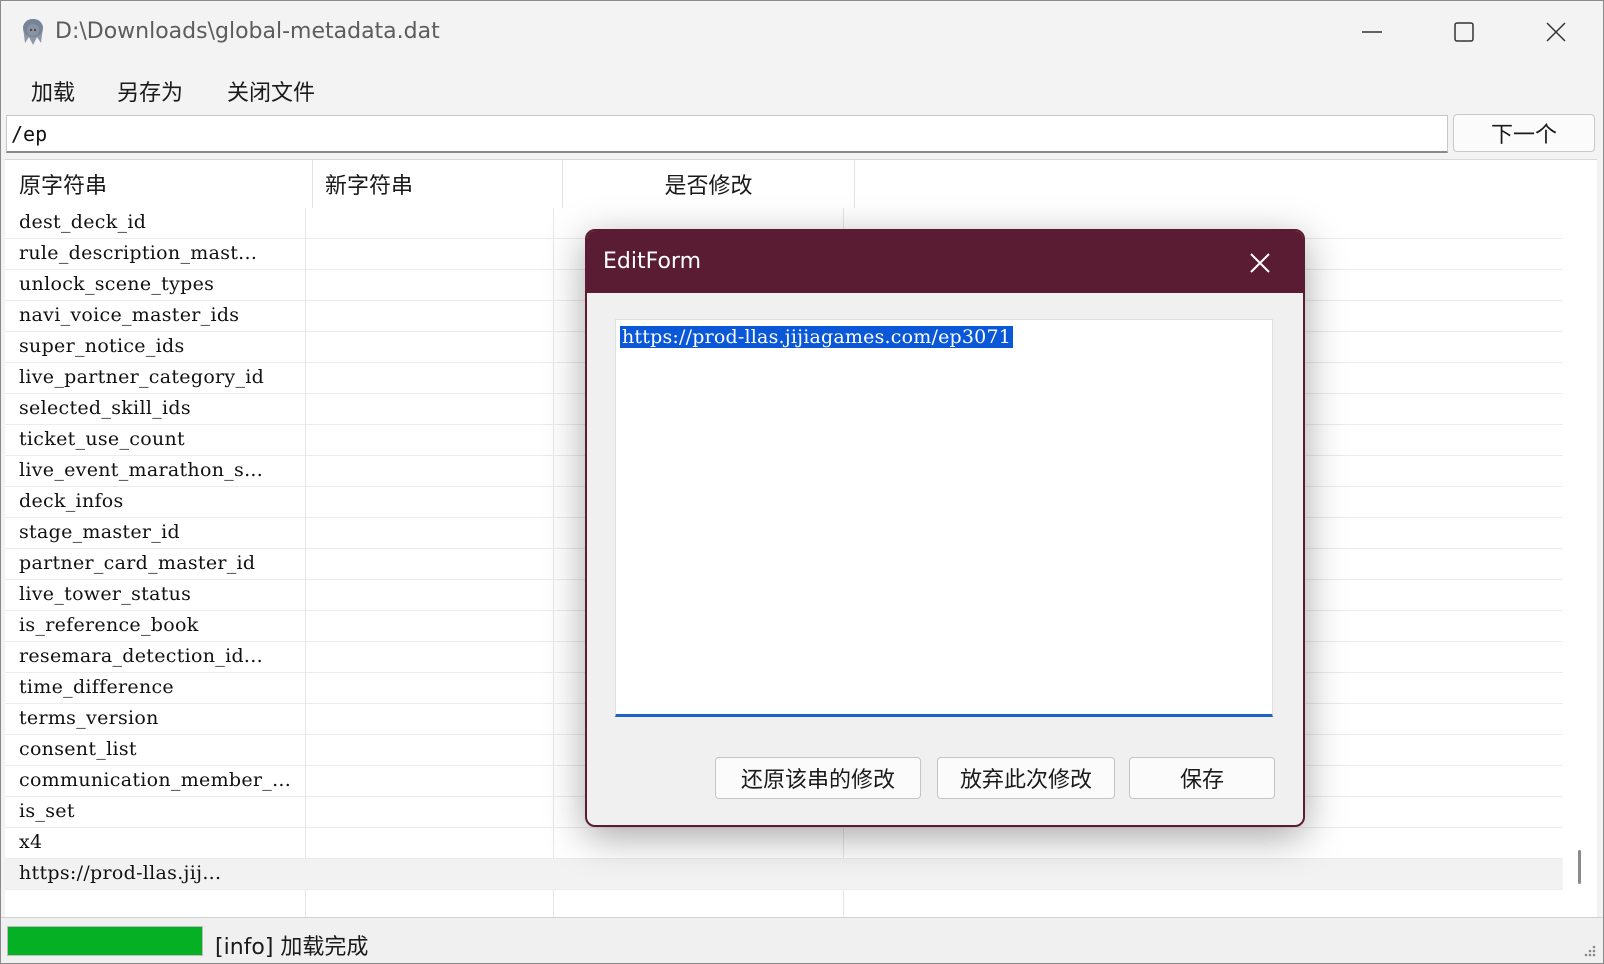  What do you see at coordinates (1202, 778) in the screenshot?
I see `save-button: 保存` at bounding box center [1202, 778].